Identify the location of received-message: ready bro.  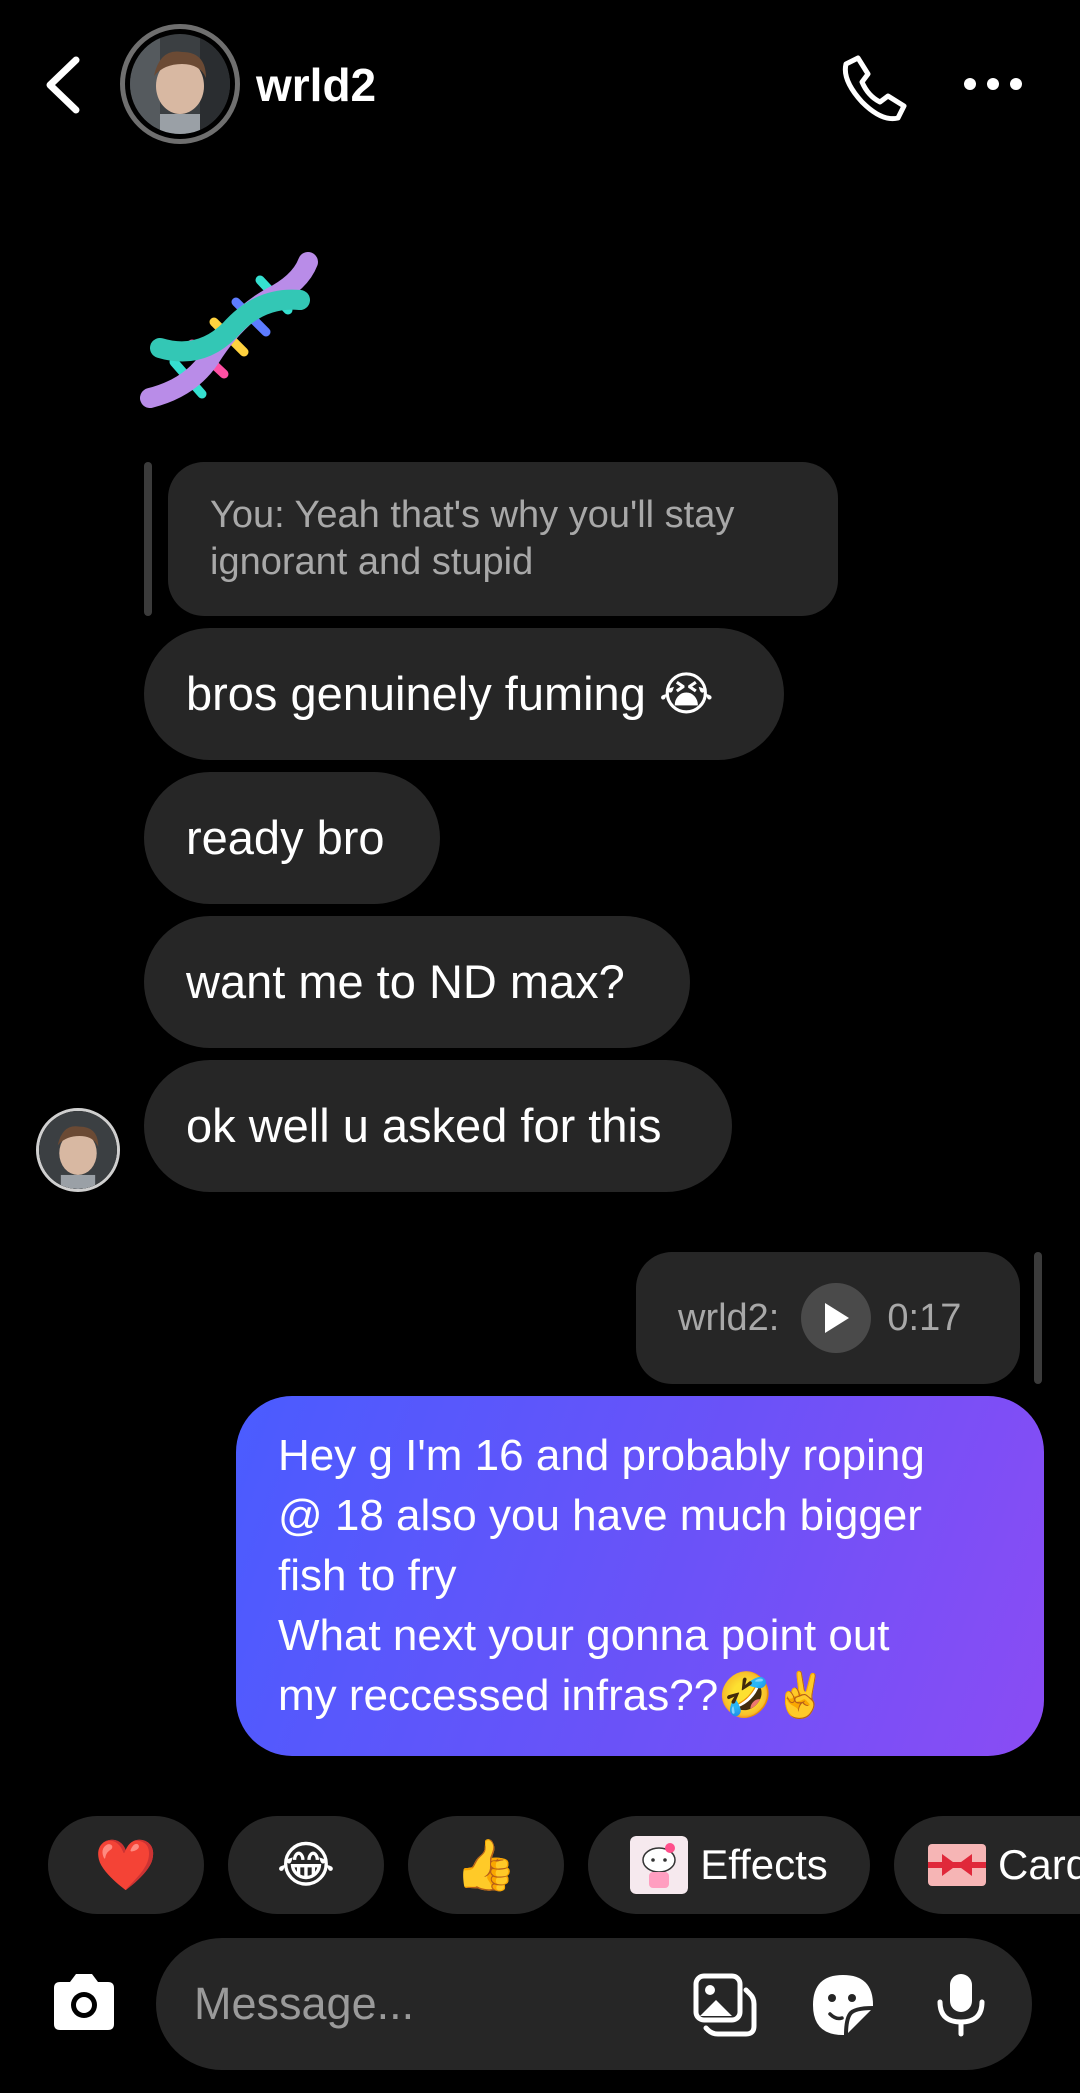
(292, 838).